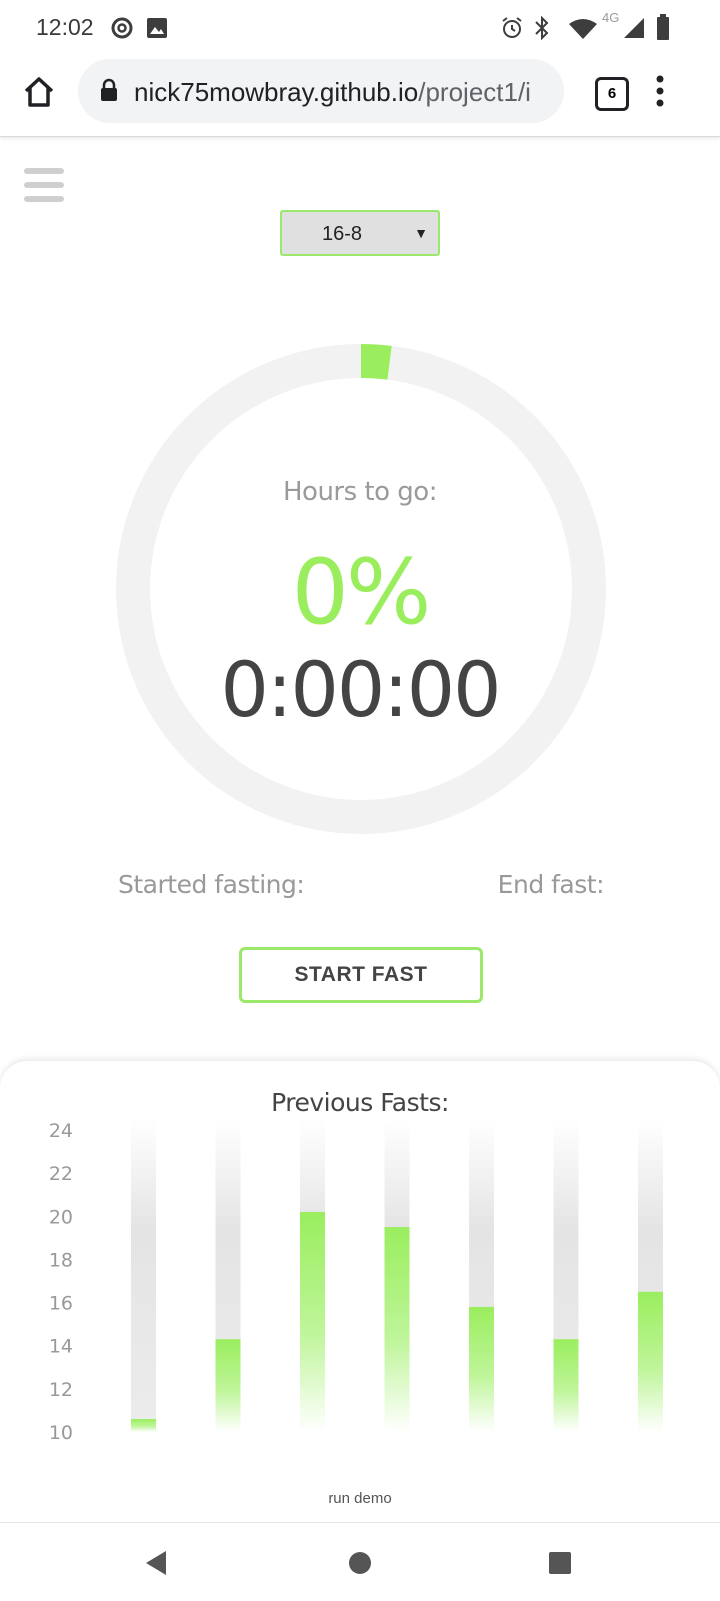 The width and height of the screenshot is (720, 1601). What do you see at coordinates (143, 1276) in the screenshot?
I see `bar-track` at bounding box center [143, 1276].